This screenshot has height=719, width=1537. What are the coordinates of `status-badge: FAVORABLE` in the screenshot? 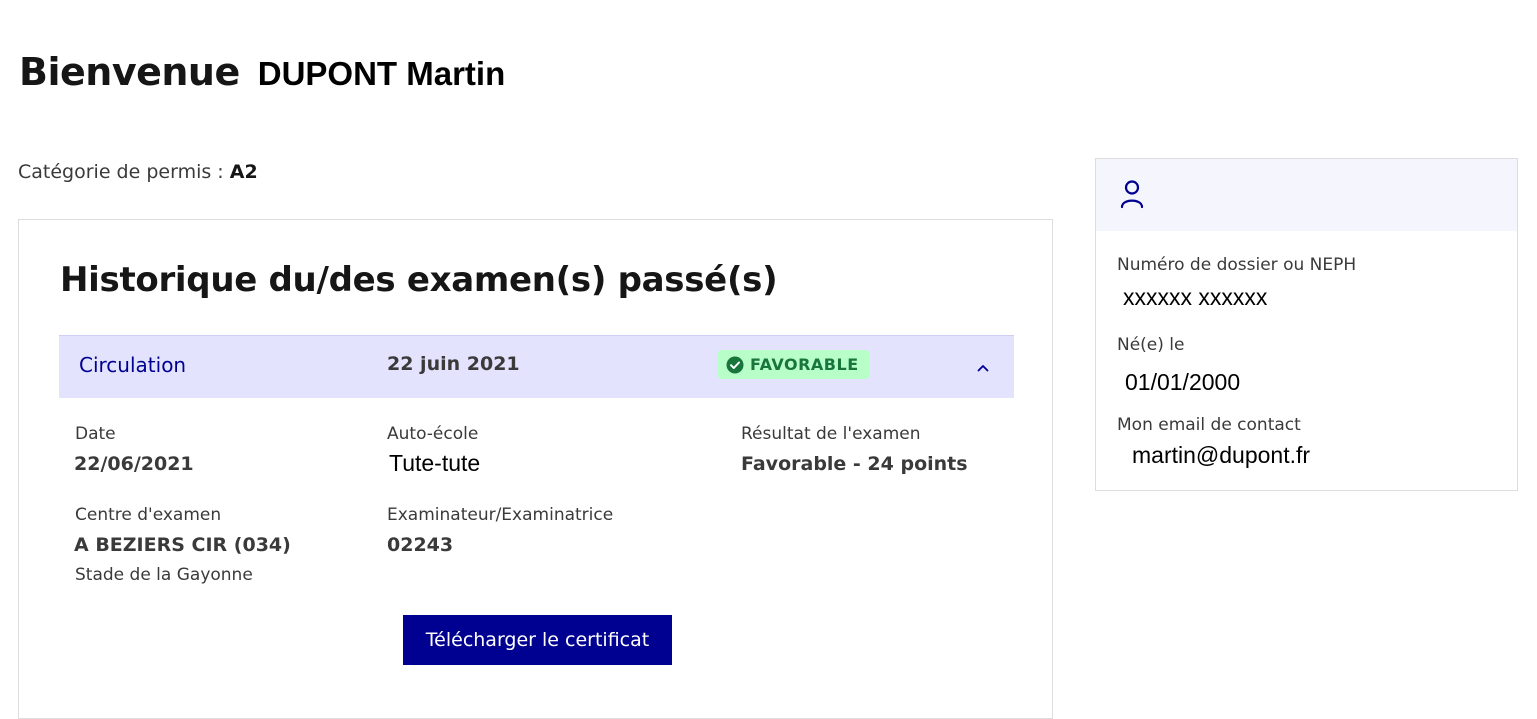 It's located at (793, 364).